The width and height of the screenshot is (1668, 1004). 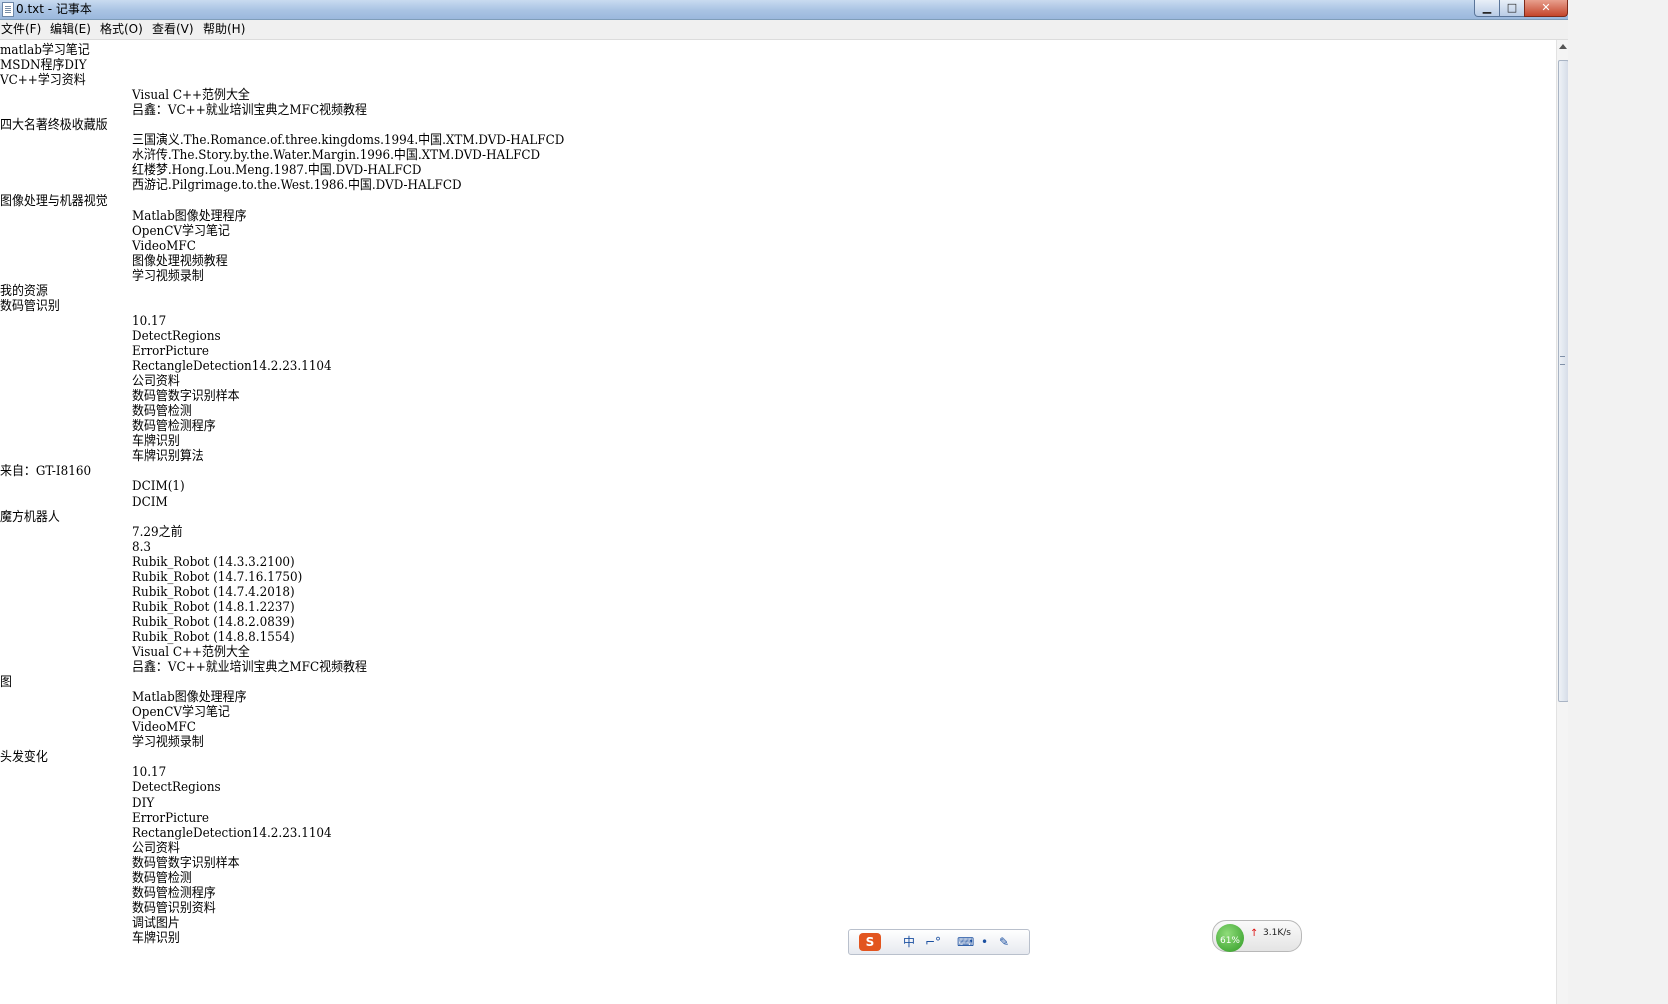 I want to click on text-line: Rubik_Robot (14.7.16.1750), so click(x=217, y=577).